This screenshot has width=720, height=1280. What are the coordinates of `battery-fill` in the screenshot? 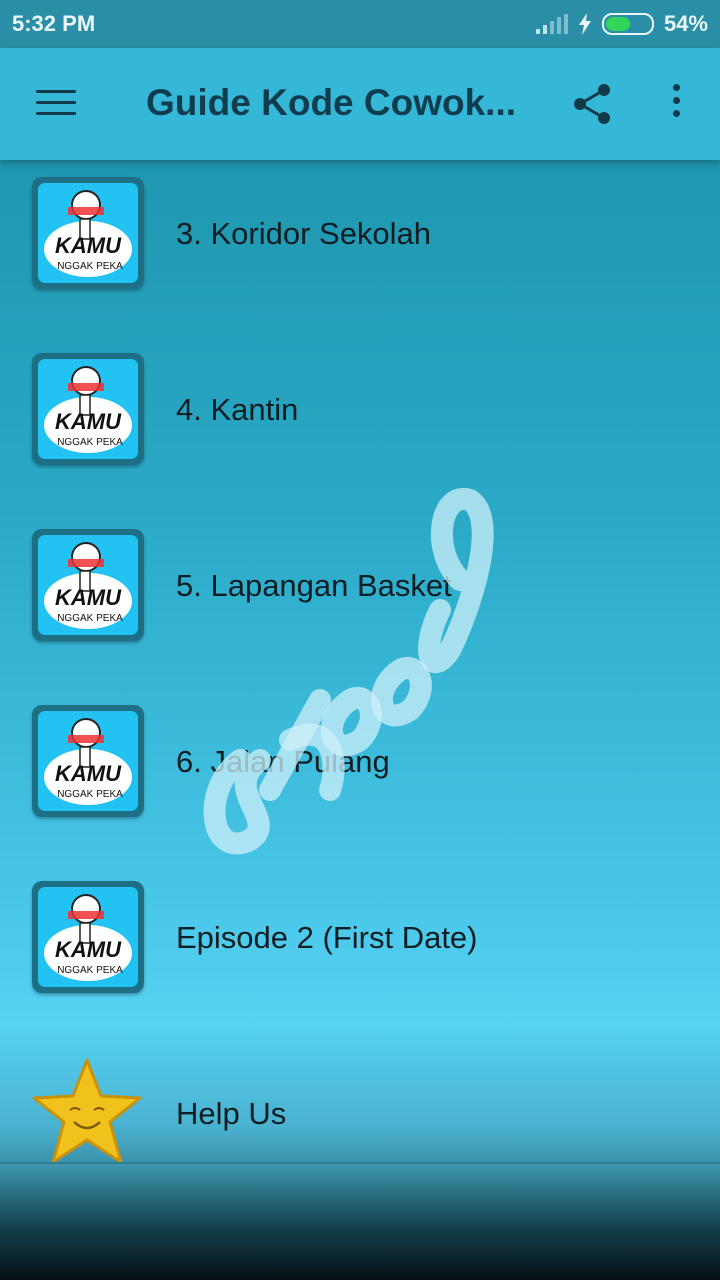 It's located at (617, 24).